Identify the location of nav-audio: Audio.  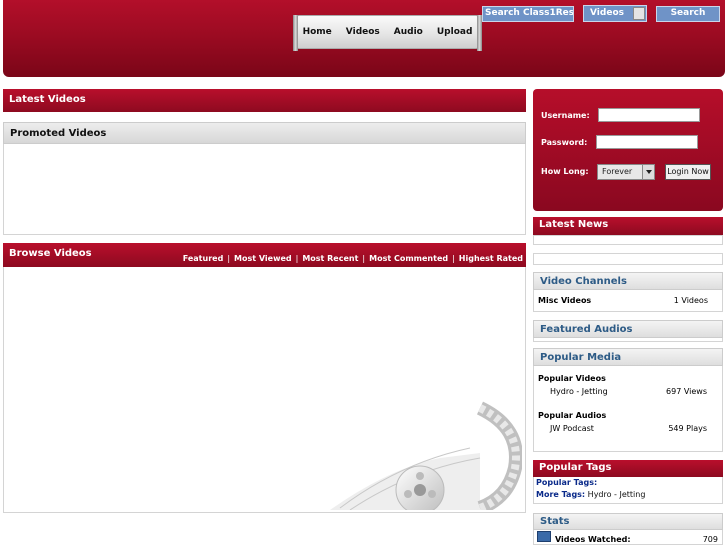
(408, 32).